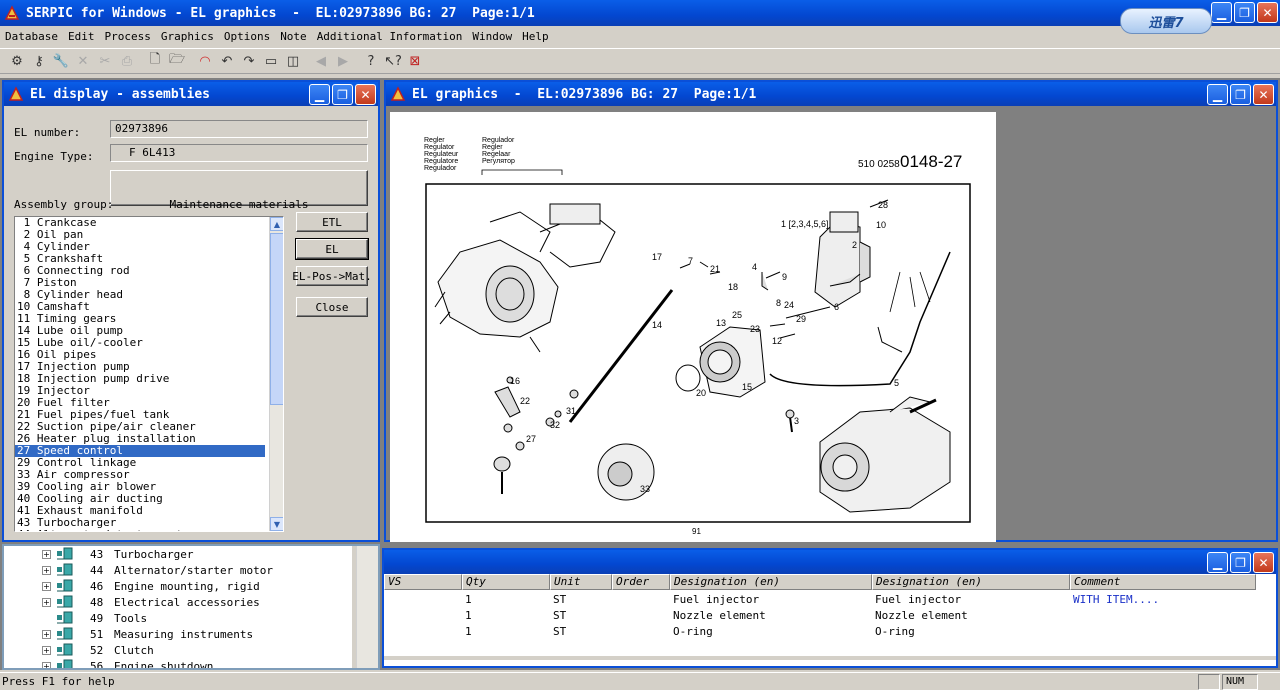  What do you see at coordinates (390, 36) in the screenshot?
I see `menu-additional-information: Additional Information` at bounding box center [390, 36].